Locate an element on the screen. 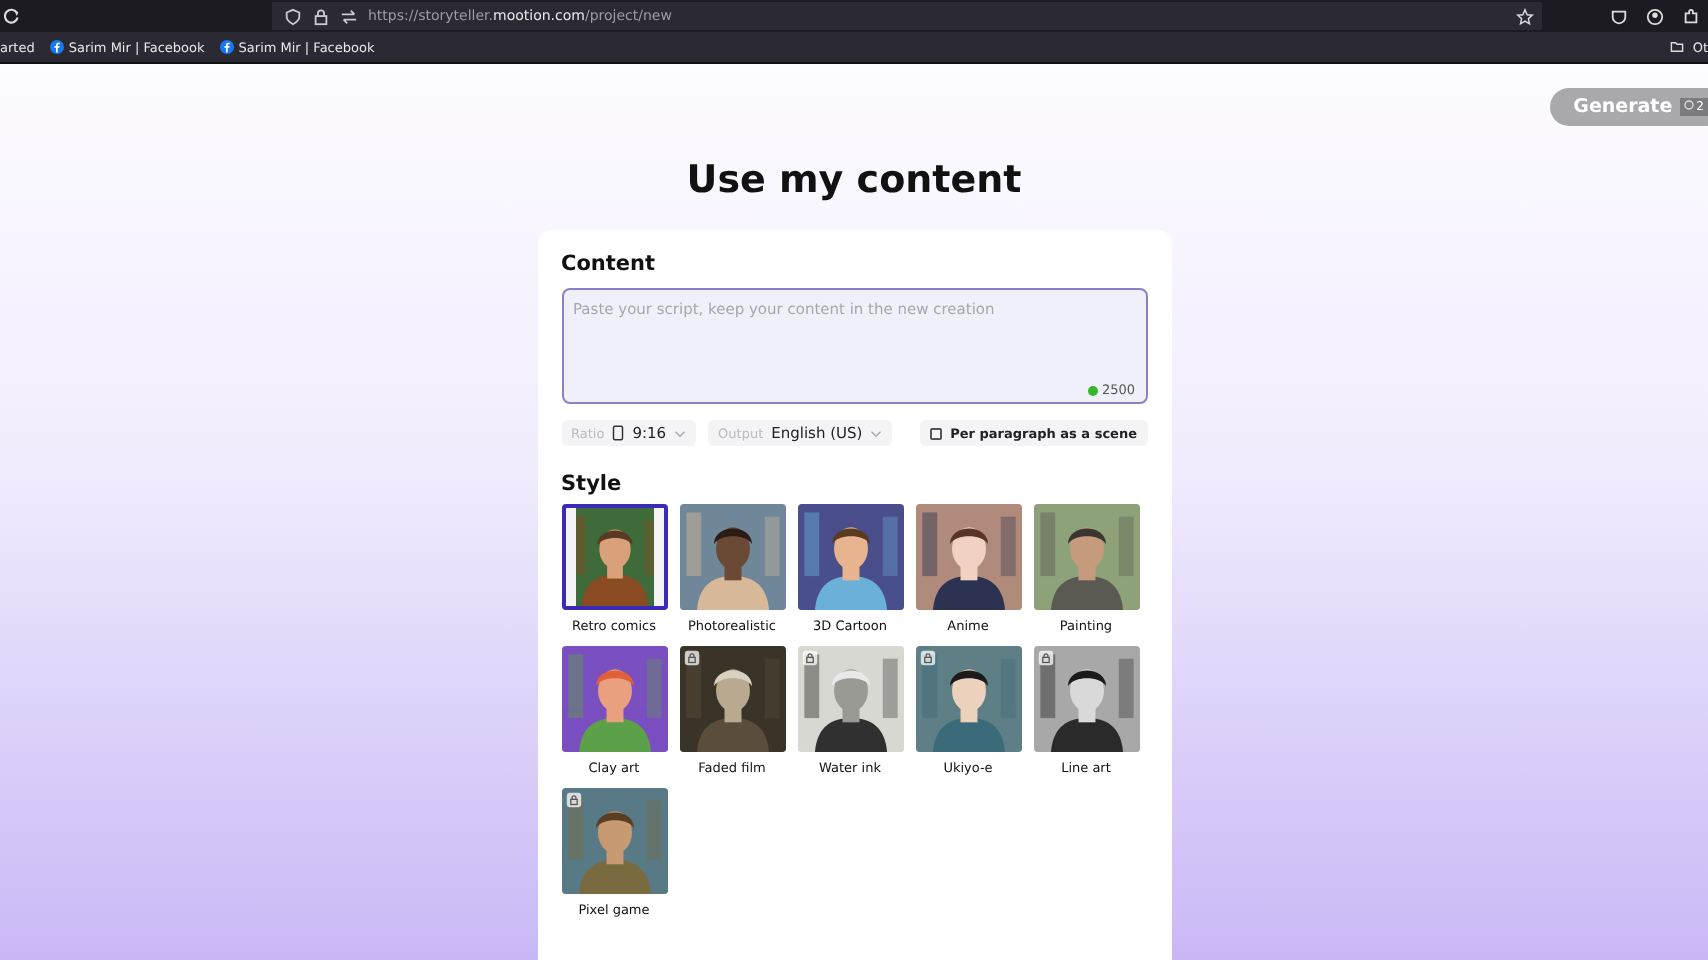 The image size is (1708, 960). shield-icon is located at coordinates (293, 16).